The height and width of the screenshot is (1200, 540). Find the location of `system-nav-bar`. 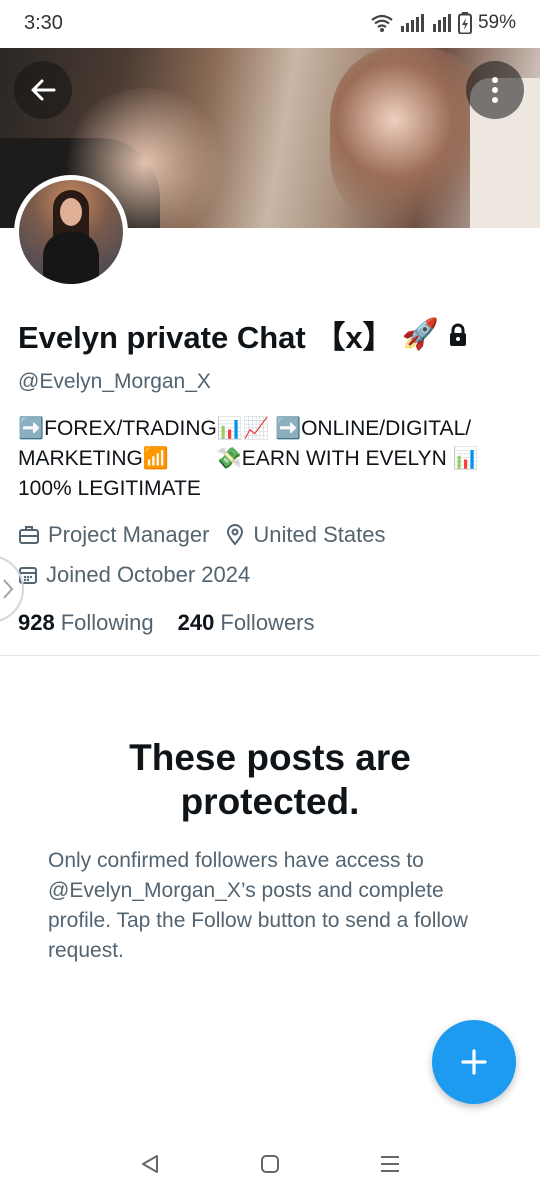

system-nav-bar is located at coordinates (270, 1164).